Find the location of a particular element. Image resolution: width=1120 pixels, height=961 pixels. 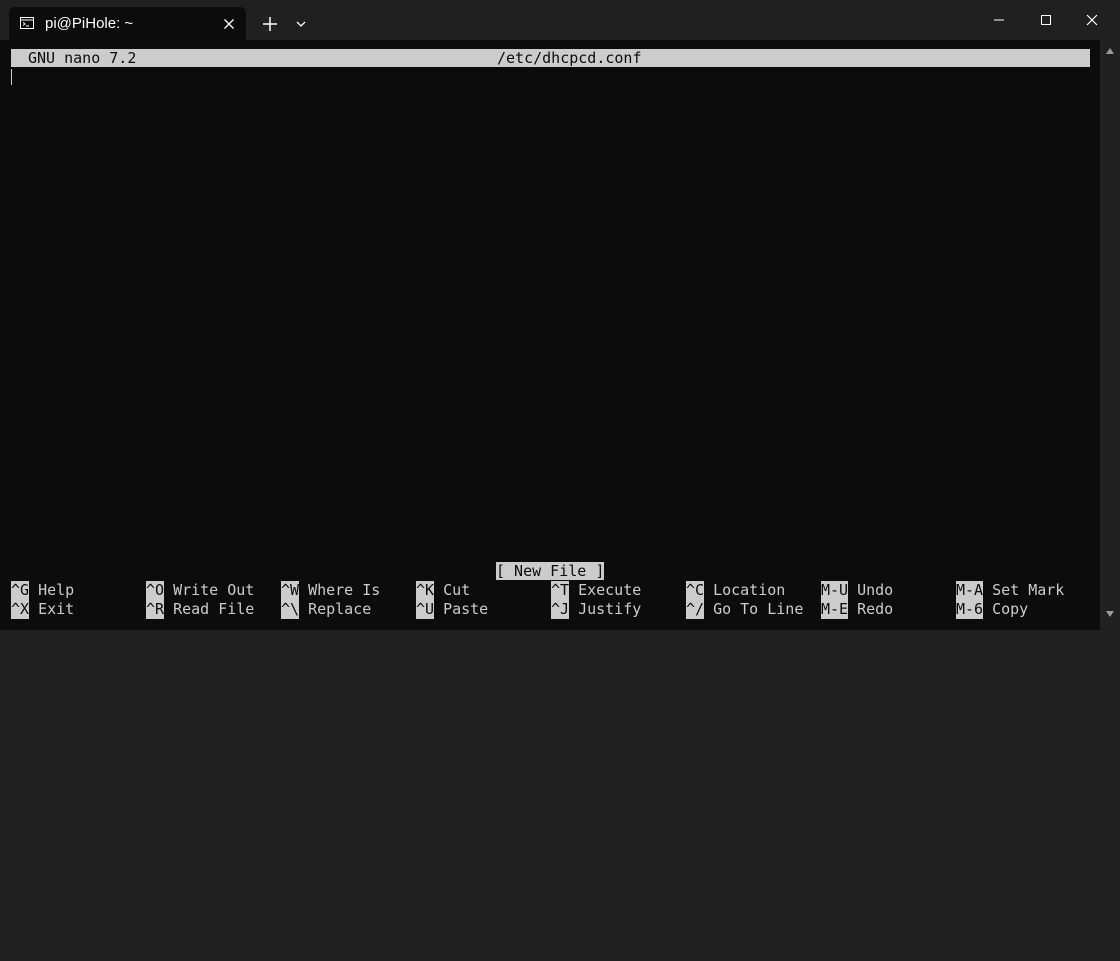

shortcut-key: ^O is located at coordinates (155, 590).